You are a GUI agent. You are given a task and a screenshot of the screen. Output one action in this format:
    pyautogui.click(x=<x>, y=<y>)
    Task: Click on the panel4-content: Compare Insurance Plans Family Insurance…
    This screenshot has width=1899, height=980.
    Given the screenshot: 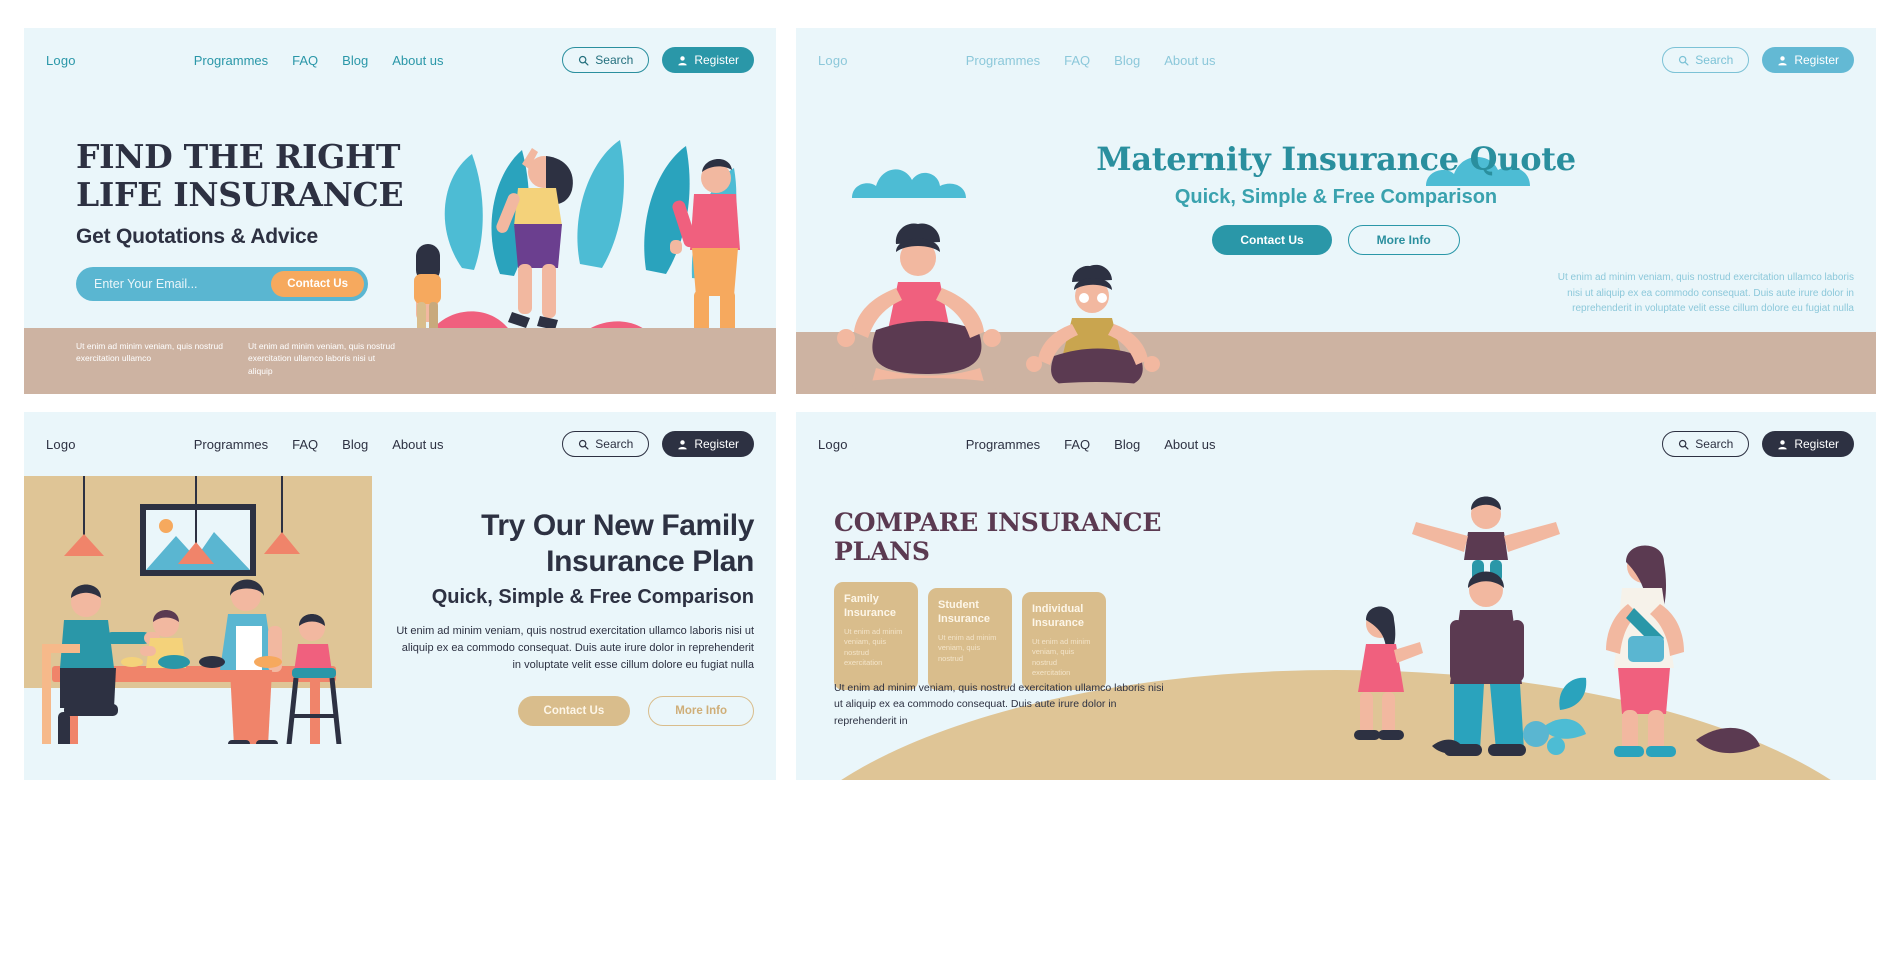 What is the action you would take?
    pyautogui.click(x=999, y=599)
    